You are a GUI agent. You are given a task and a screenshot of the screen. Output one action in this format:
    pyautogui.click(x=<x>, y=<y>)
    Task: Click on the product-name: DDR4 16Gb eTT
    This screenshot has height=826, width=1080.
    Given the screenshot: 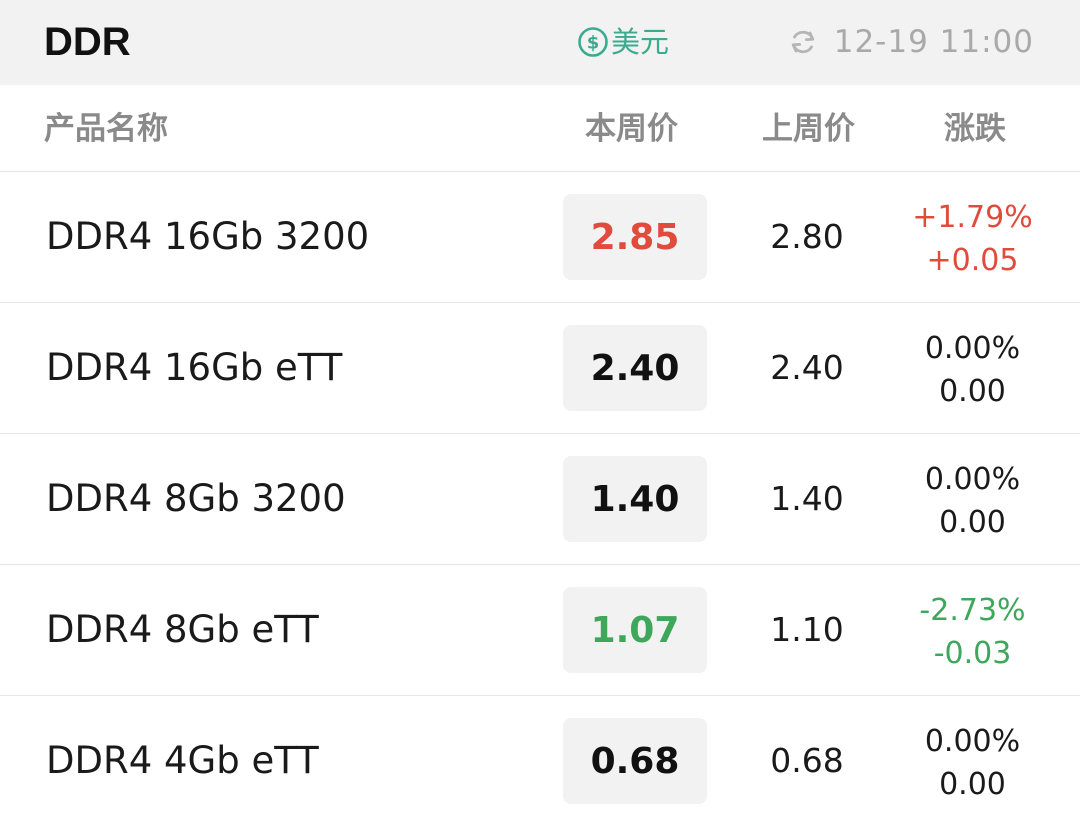 What is the action you would take?
    pyautogui.click(x=194, y=367)
    